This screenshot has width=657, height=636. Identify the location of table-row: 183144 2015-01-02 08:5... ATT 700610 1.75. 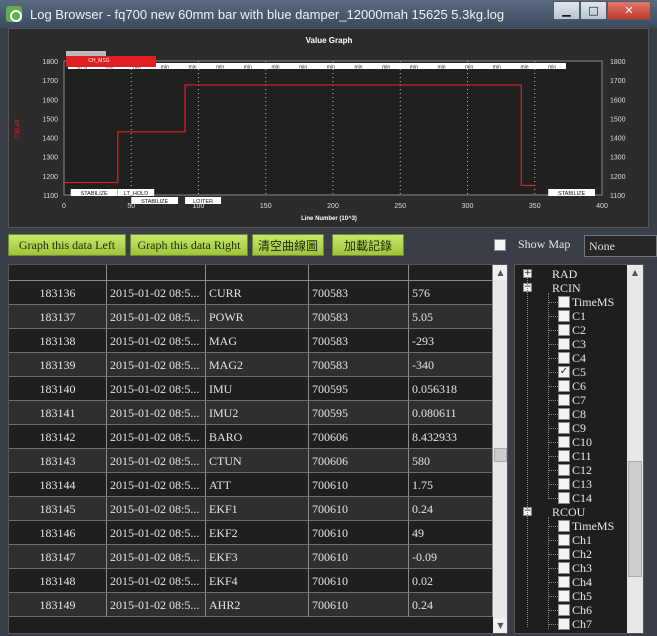
(251, 485).